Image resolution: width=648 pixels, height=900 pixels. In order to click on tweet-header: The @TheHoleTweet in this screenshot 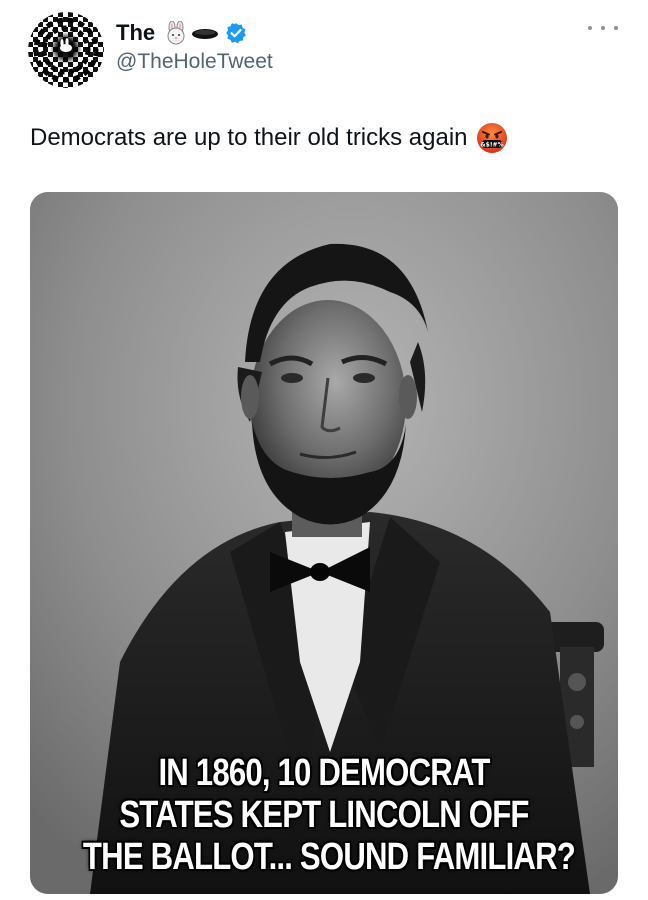, I will do `click(194, 46)`.